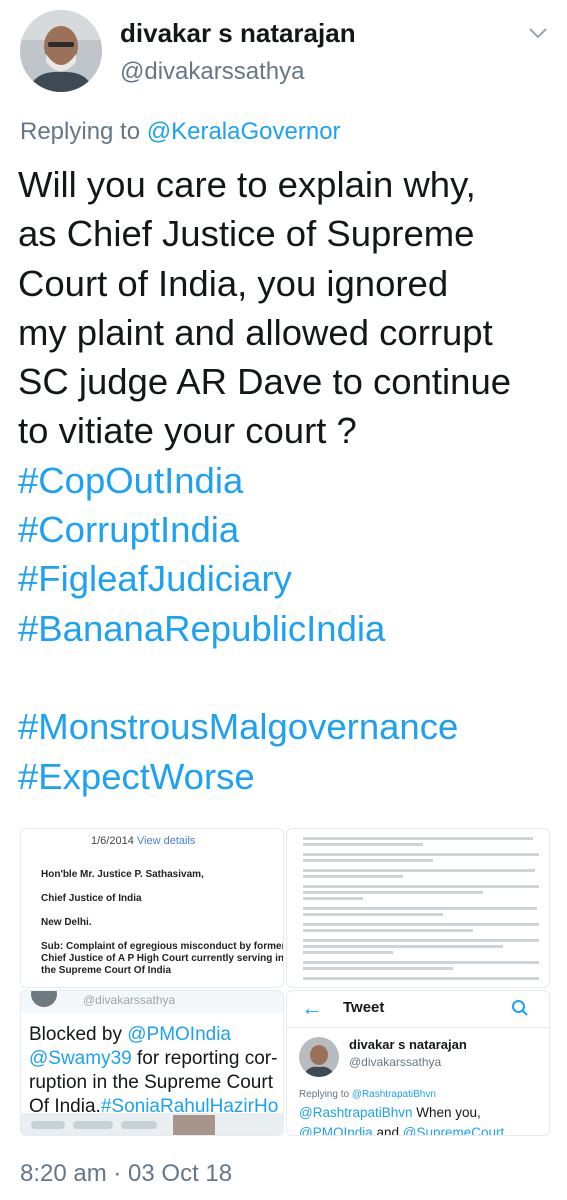 This screenshot has height=1200, width=567. Describe the element at coordinates (538, 33) in the screenshot. I see `chevron-down-icon` at that location.